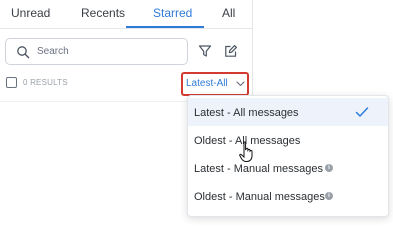 This screenshot has height=240, width=393. Describe the element at coordinates (205, 51) in the screenshot. I see `filter-icon` at that location.